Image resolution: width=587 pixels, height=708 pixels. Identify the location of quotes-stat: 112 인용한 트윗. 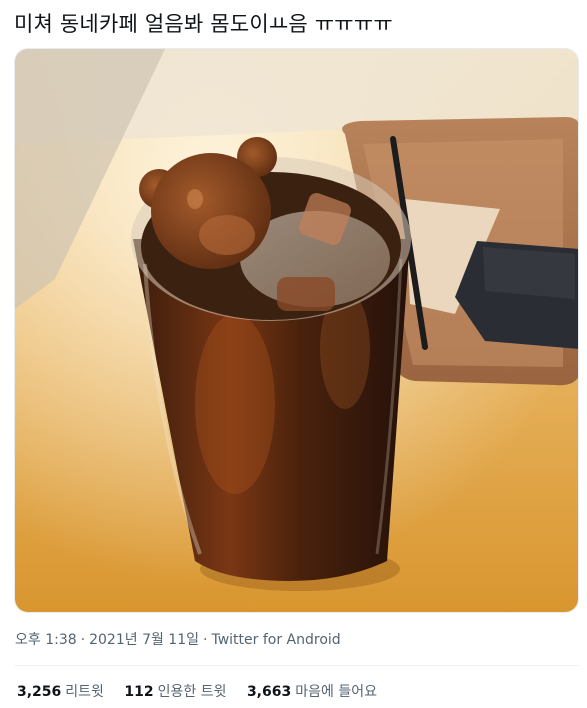
(175, 692).